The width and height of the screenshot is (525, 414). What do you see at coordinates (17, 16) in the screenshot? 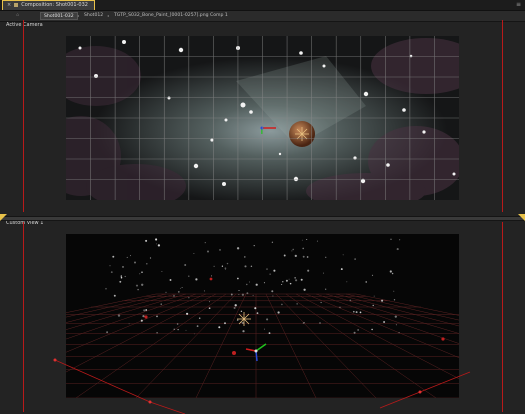
I see `lock-icon: ⌂` at bounding box center [17, 16].